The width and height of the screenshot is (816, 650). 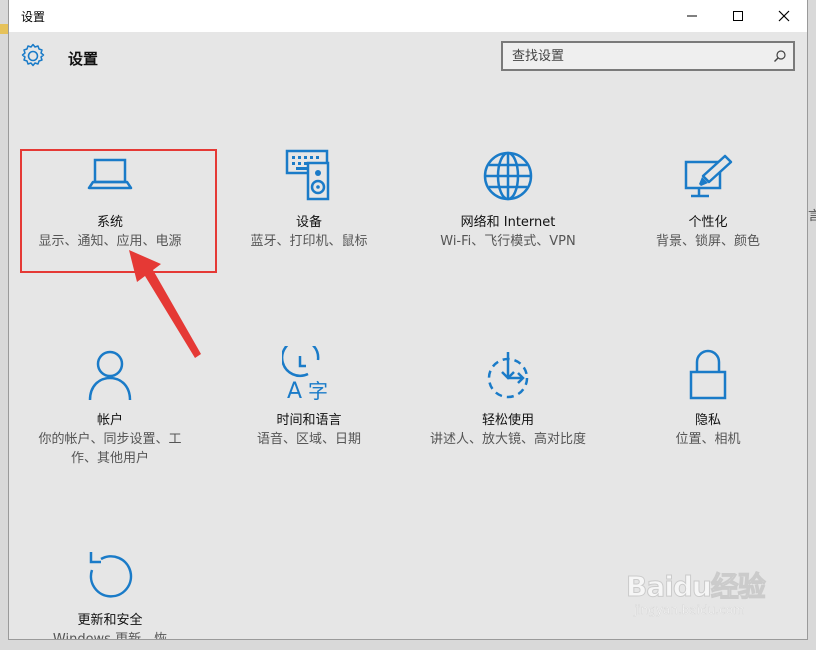 What do you see at coordinates (308, 222) in the screenshot?
I see `tile-label: 设备` at bounding box center [308, 222].